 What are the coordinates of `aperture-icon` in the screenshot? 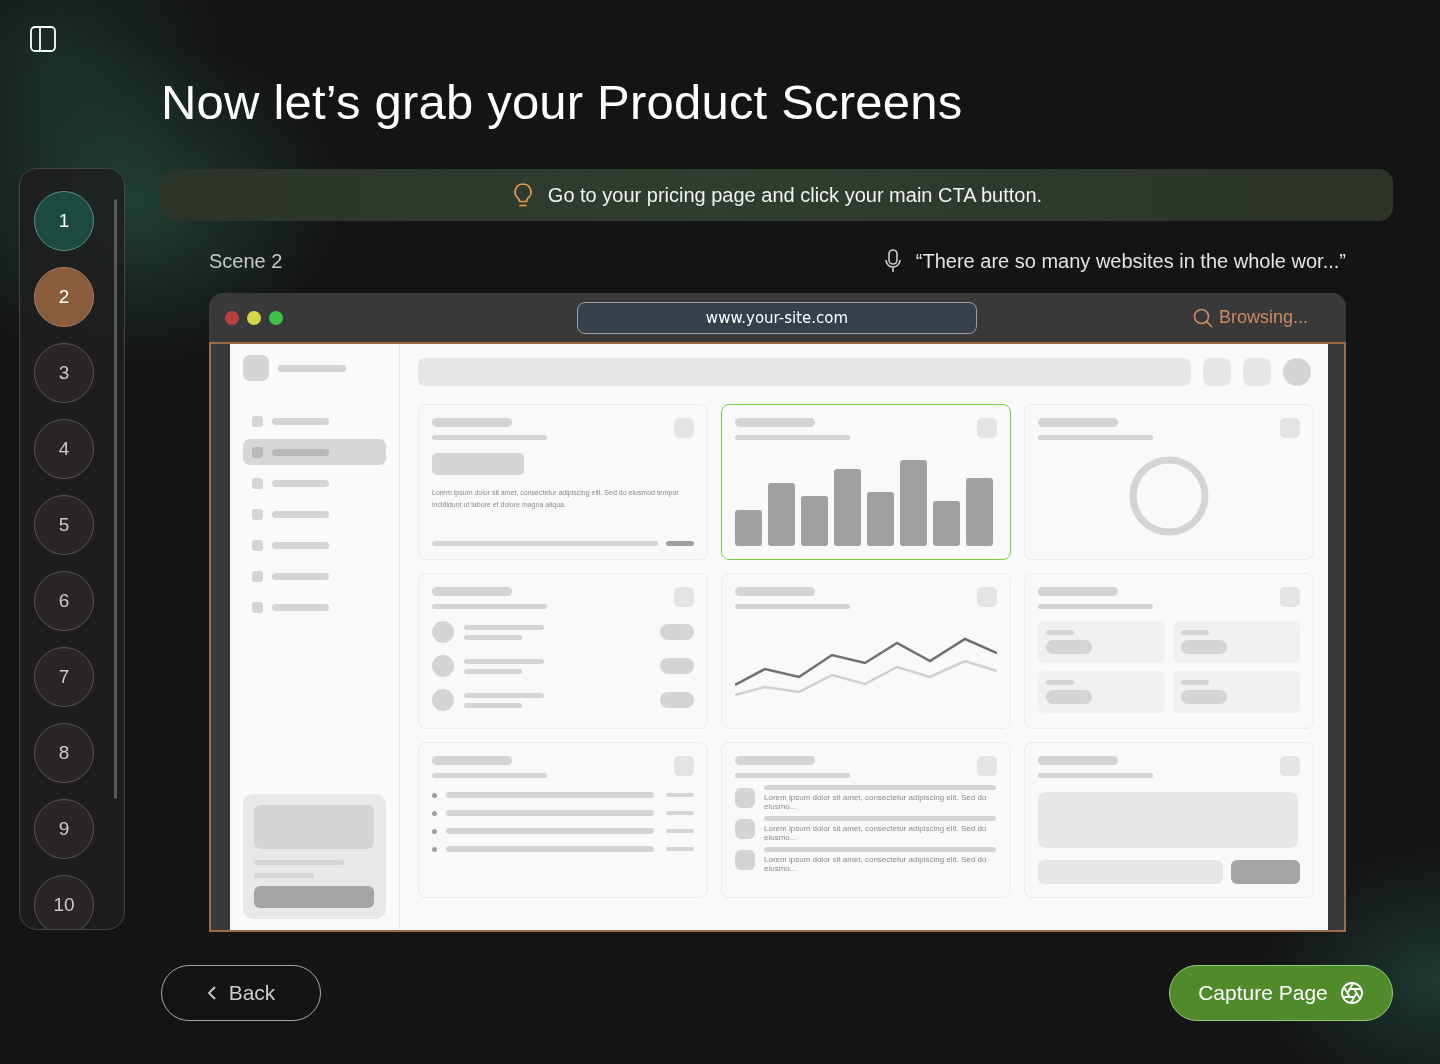 It's located at (1351, 993).